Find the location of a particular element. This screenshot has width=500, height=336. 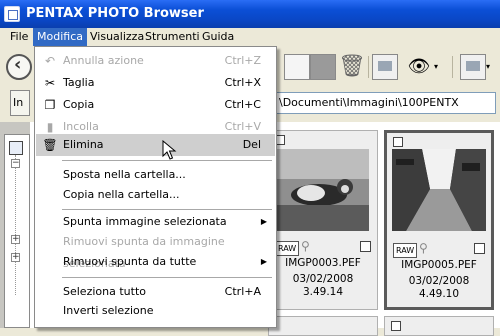

folder-tree: − + + is located at coordinates (17, 231).